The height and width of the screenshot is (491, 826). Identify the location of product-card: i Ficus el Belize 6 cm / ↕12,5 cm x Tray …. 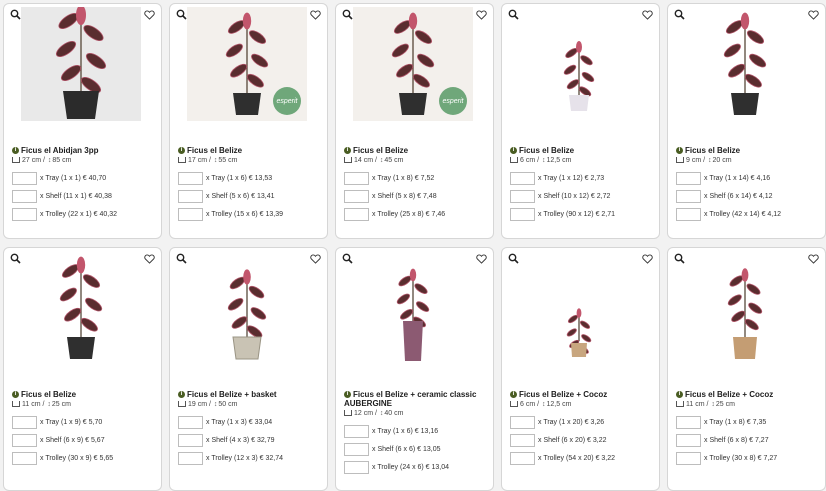
(580, 121).